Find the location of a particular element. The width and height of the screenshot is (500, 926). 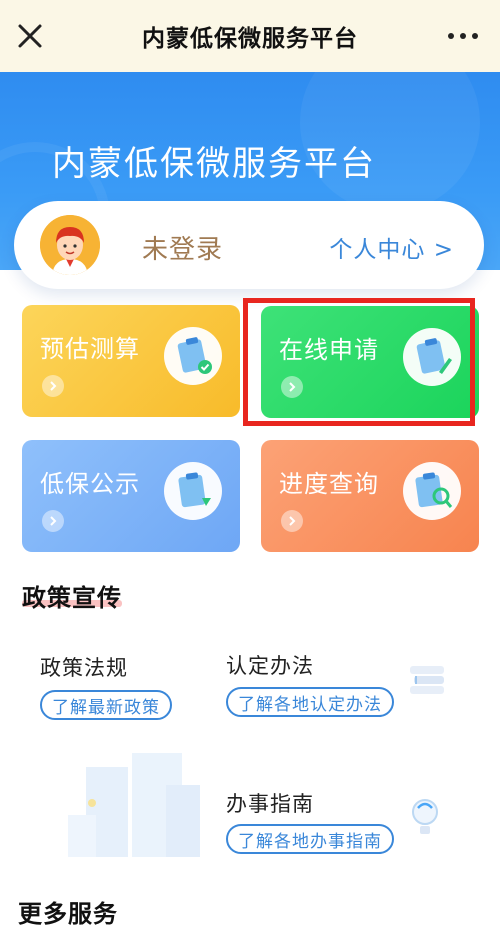

tile-label: 在线申请 is located at coordinates (329, 350).